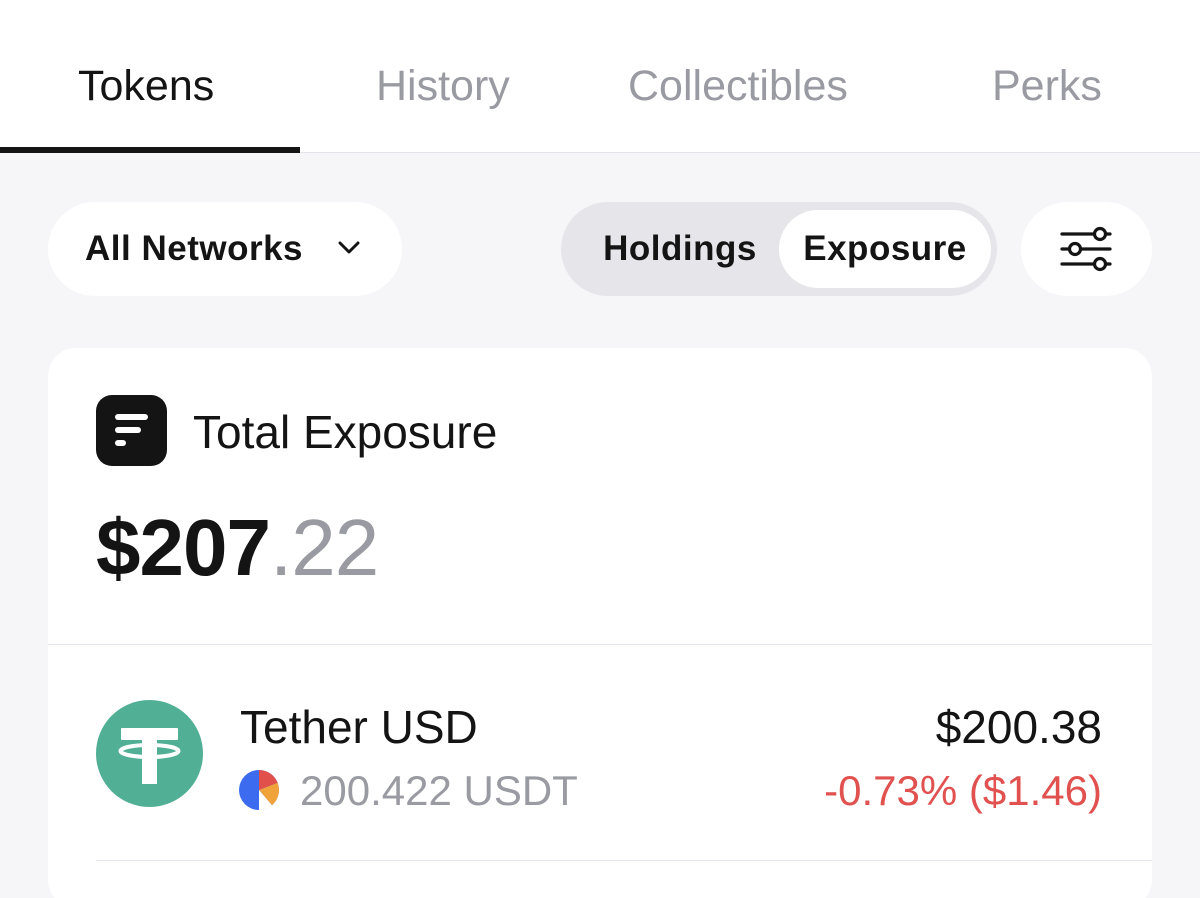 The image size is (1200, 898). Describe the element at coordinates (149, 753) in the screenshot. I see `tether-logo-icon` at that location.